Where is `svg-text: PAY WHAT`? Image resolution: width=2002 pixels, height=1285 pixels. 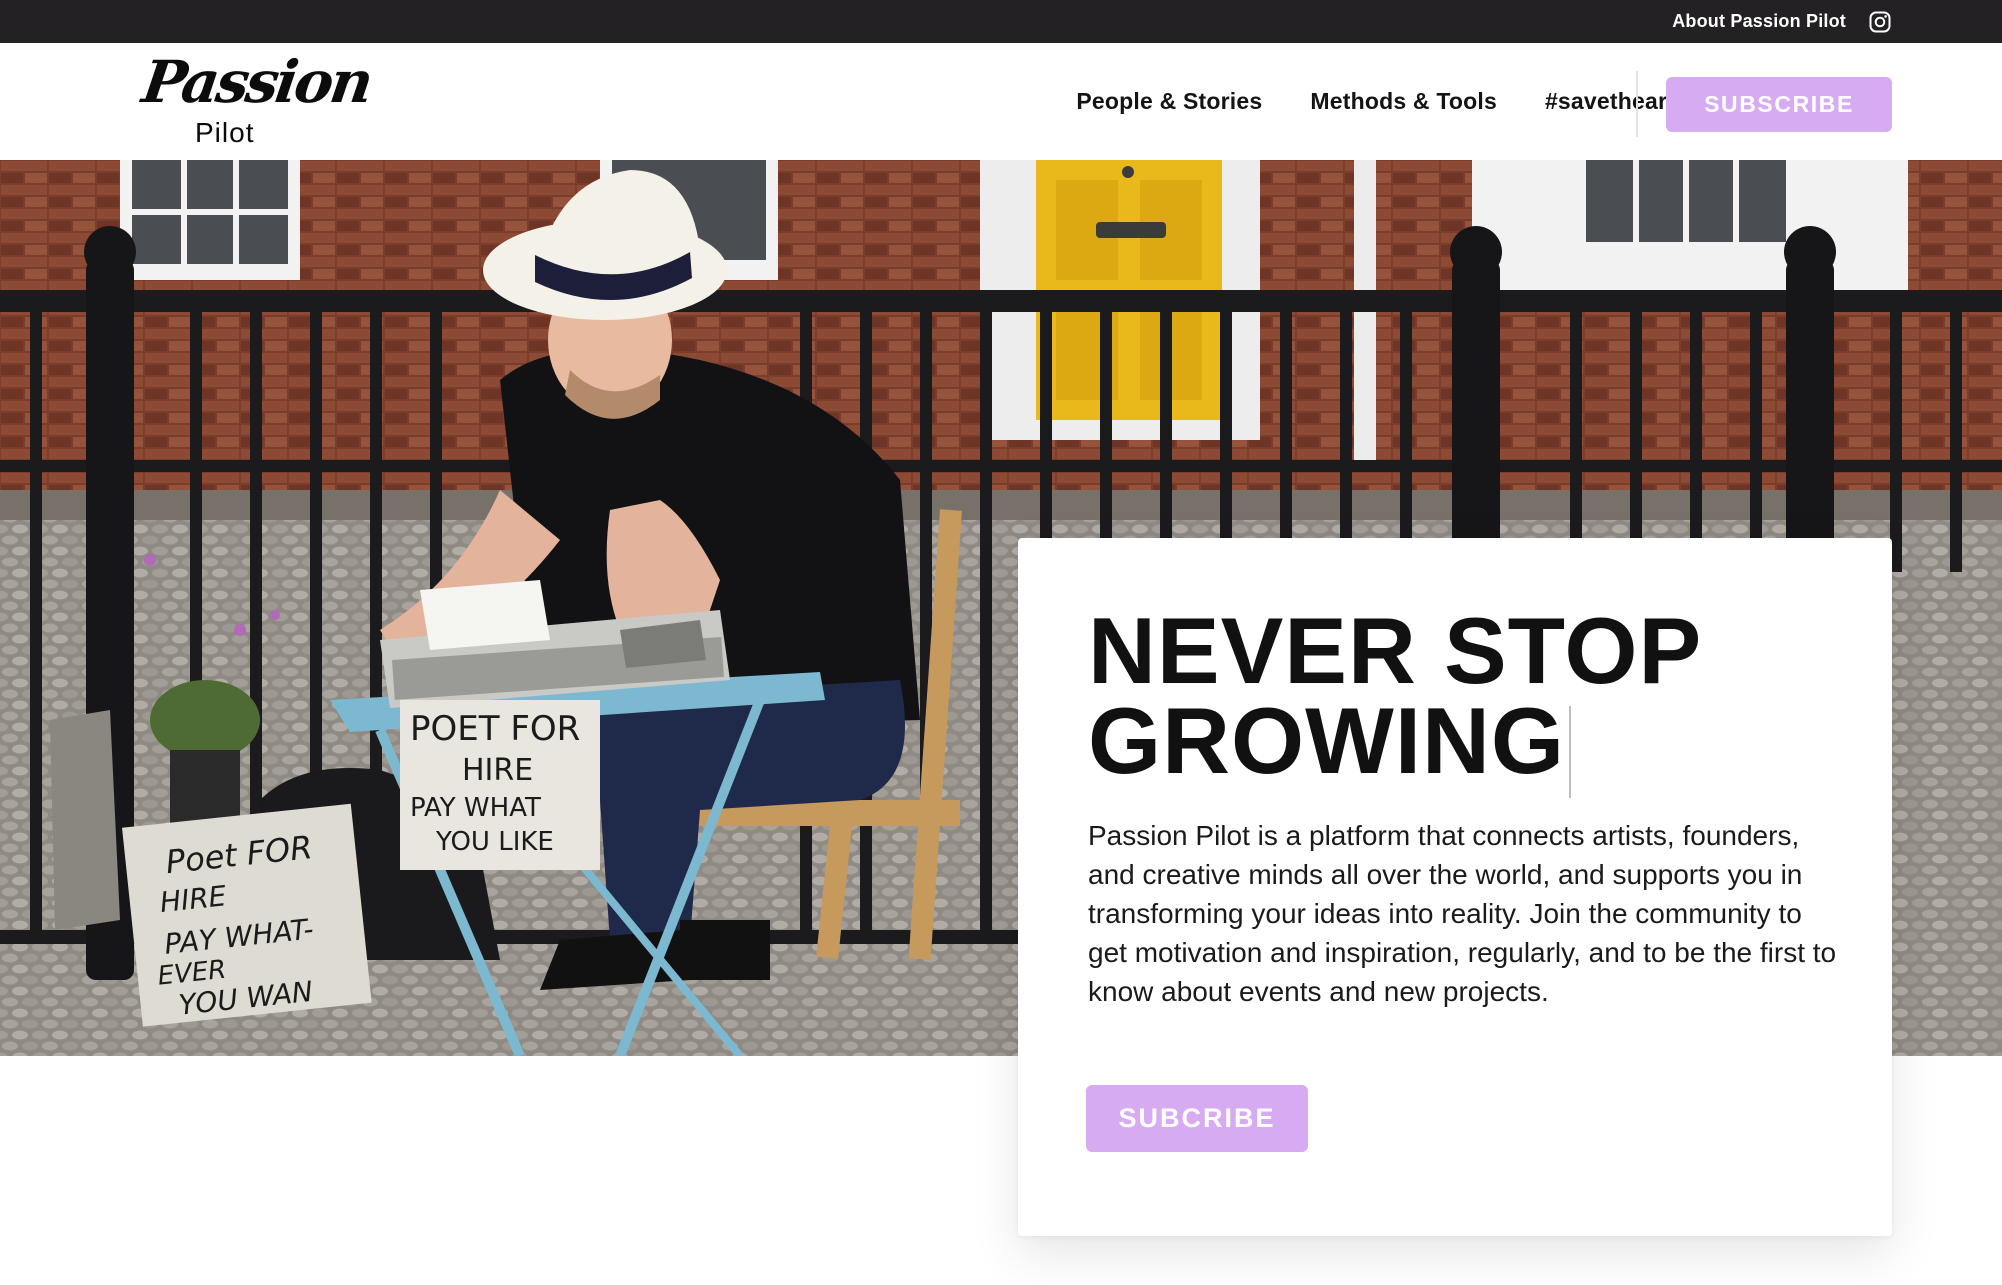 svg-text: PAY WHAT is located at coordinates (475, 808).